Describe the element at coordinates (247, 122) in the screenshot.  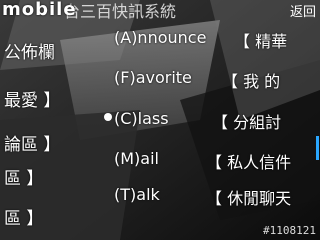
I see `menu-item-desc: 【 分組討` at that location.